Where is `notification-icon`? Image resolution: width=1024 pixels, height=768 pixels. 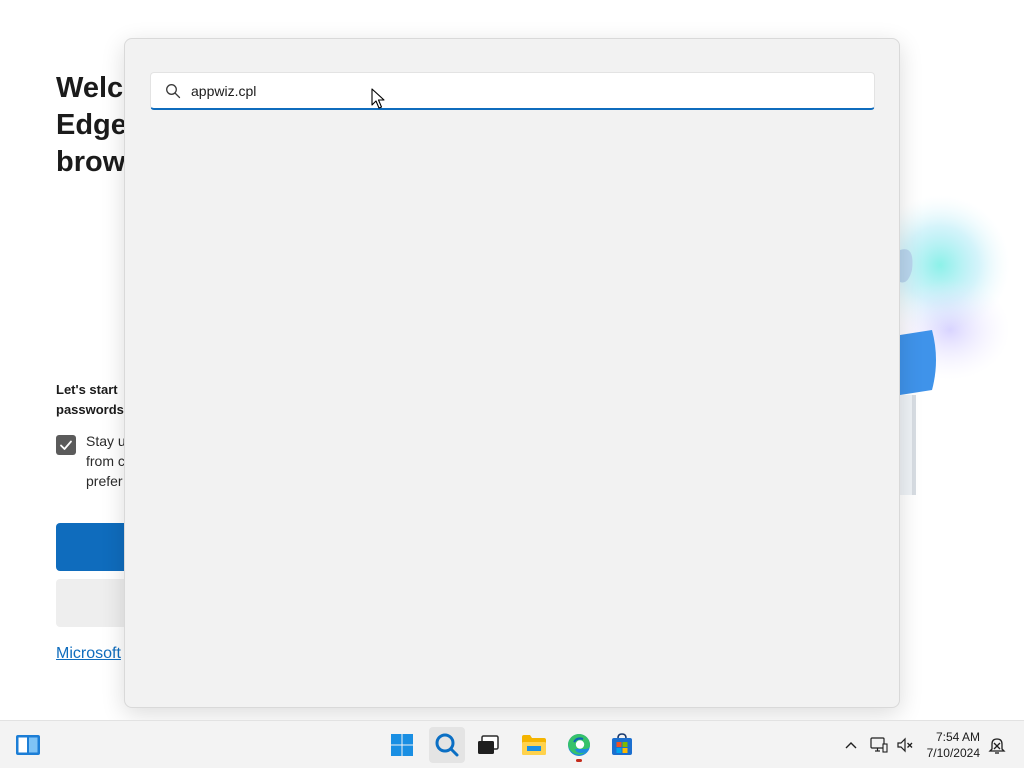
notification-icon is located at coordinates (997, 746).